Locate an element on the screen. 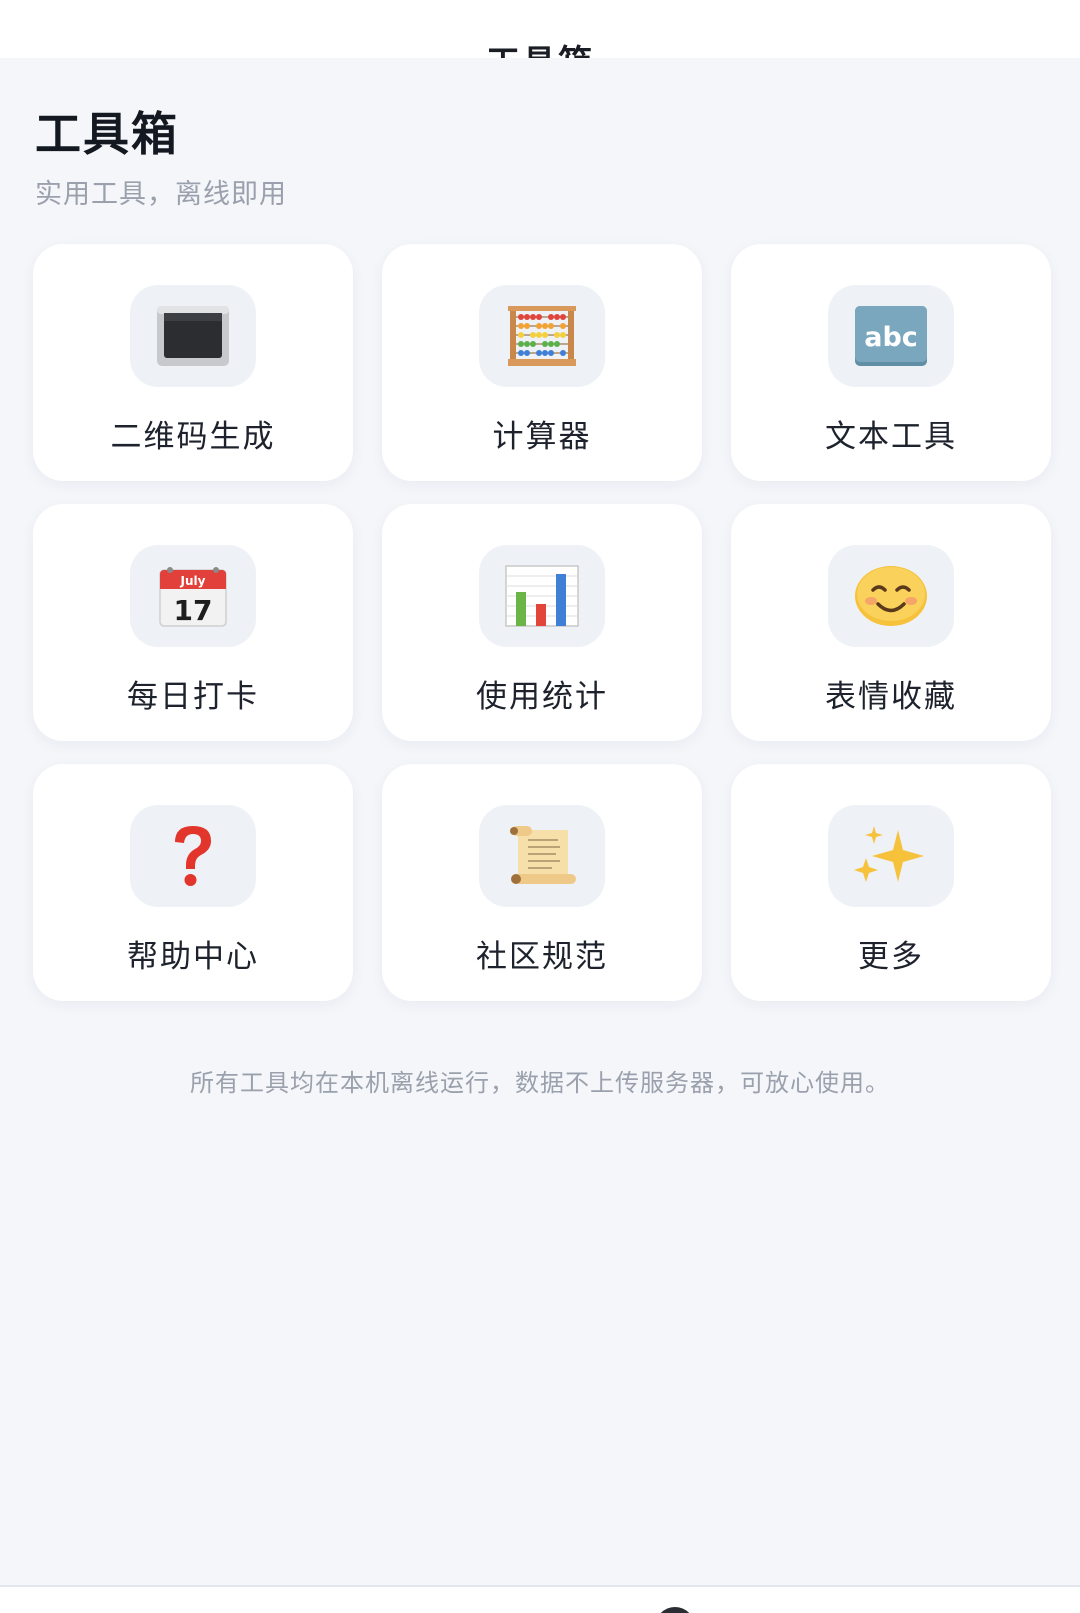  smiley-icon is located at coordinates (891, 596).